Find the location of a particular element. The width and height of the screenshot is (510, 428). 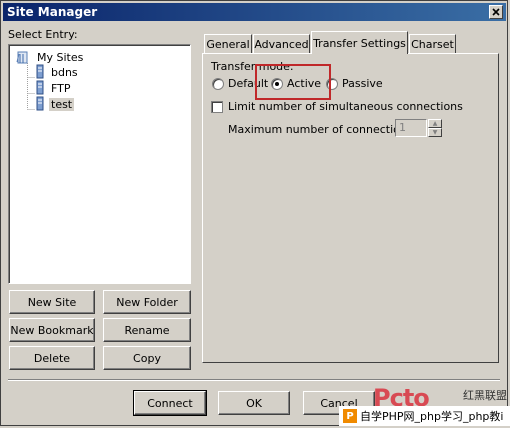

folder-open-icon is located at coordinates (22, 57).